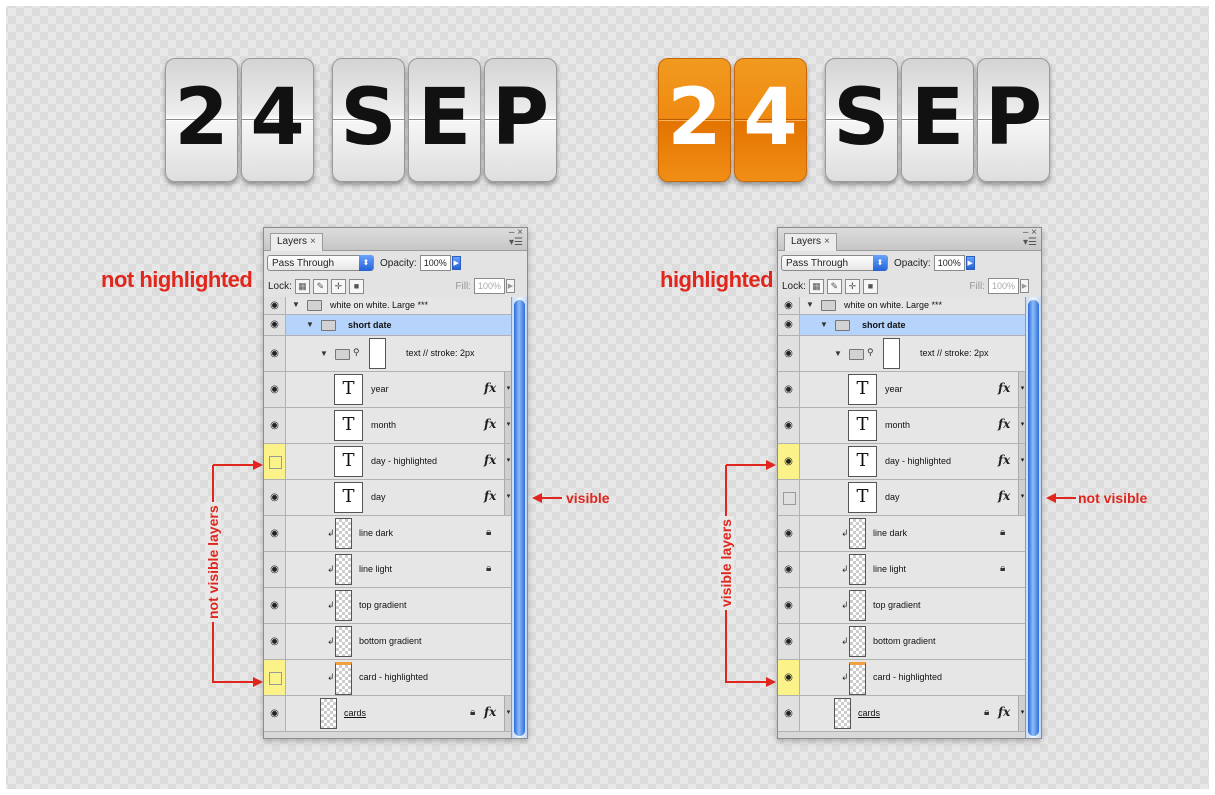 This screenshot has width=1215, height=795. What do you see at coordinates (902, 678) in the screenshot?
I see `layer-card-highlighted: ◉ ↲ card - highlighted` at bounding box center [902, 678].